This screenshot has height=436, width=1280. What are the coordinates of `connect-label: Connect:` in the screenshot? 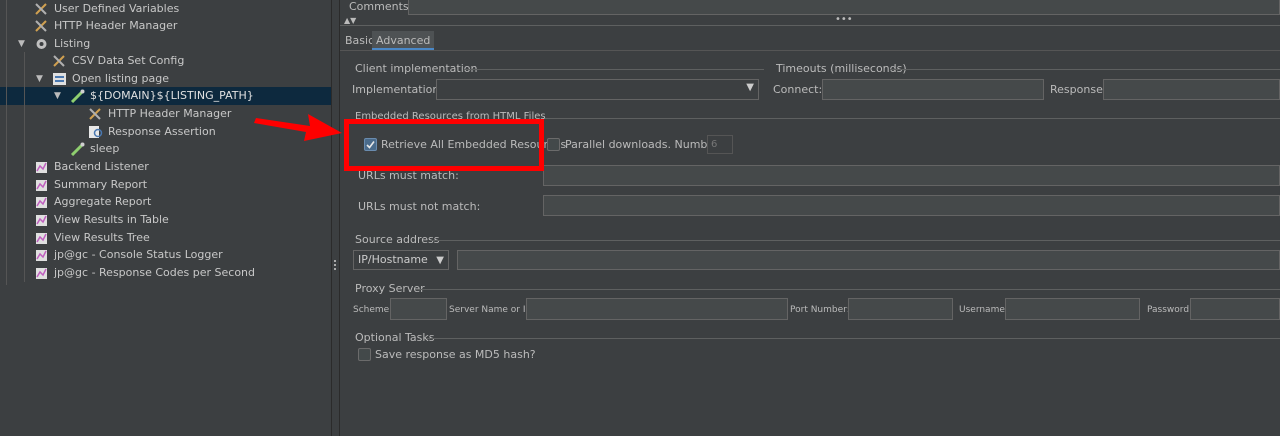 It's located at (798, 89).